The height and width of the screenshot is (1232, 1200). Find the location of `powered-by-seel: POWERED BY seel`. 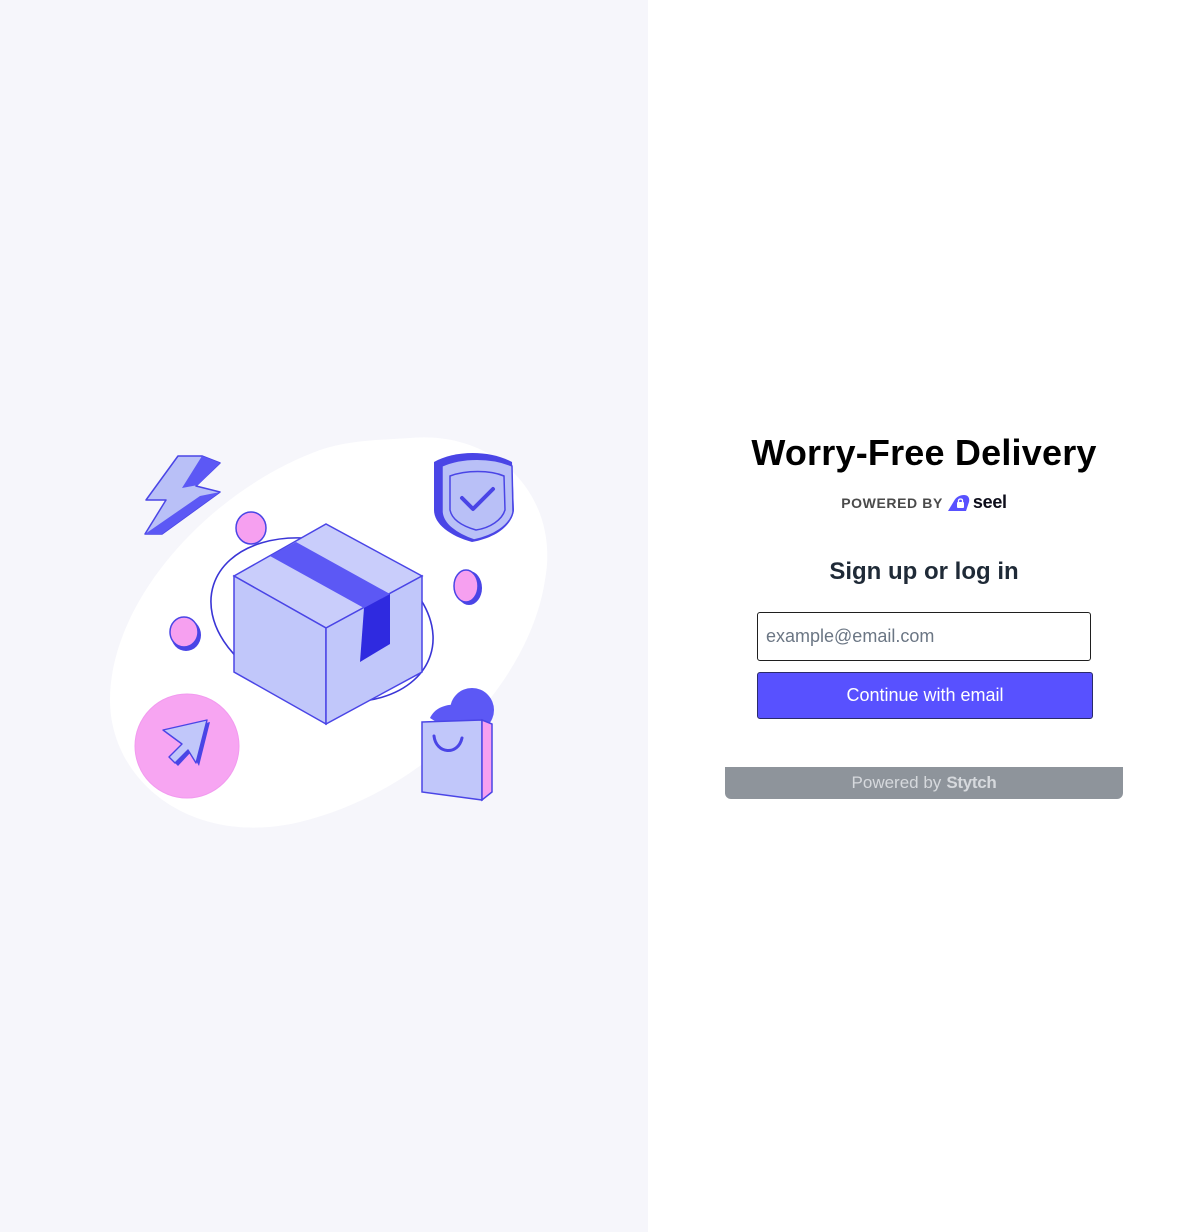

powered-by-seel: POWERED BY seel is located at coordinates (924, 502).